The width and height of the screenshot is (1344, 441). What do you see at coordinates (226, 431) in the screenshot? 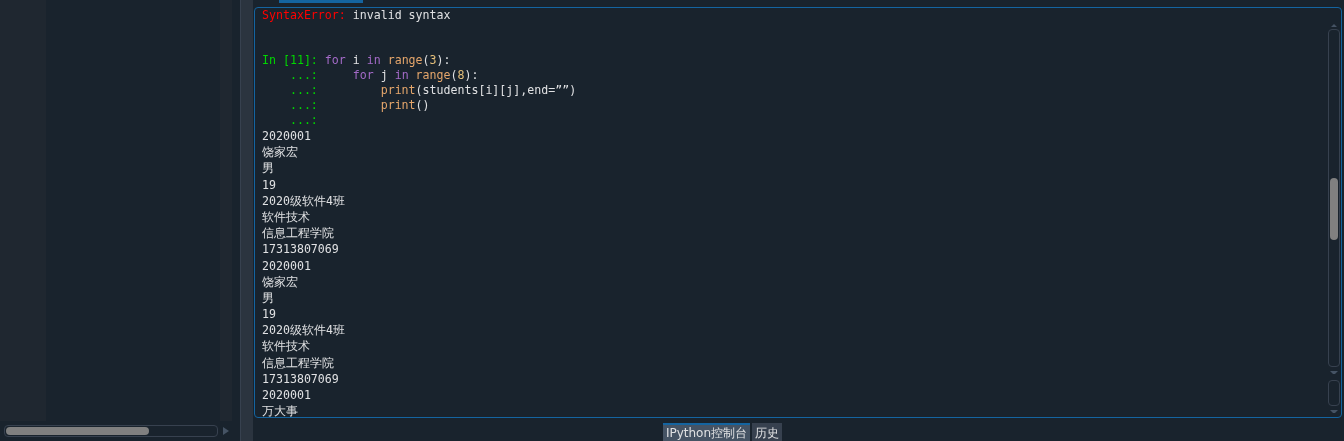
I see `scroll-right-icon` at bounding box center [226, 431].